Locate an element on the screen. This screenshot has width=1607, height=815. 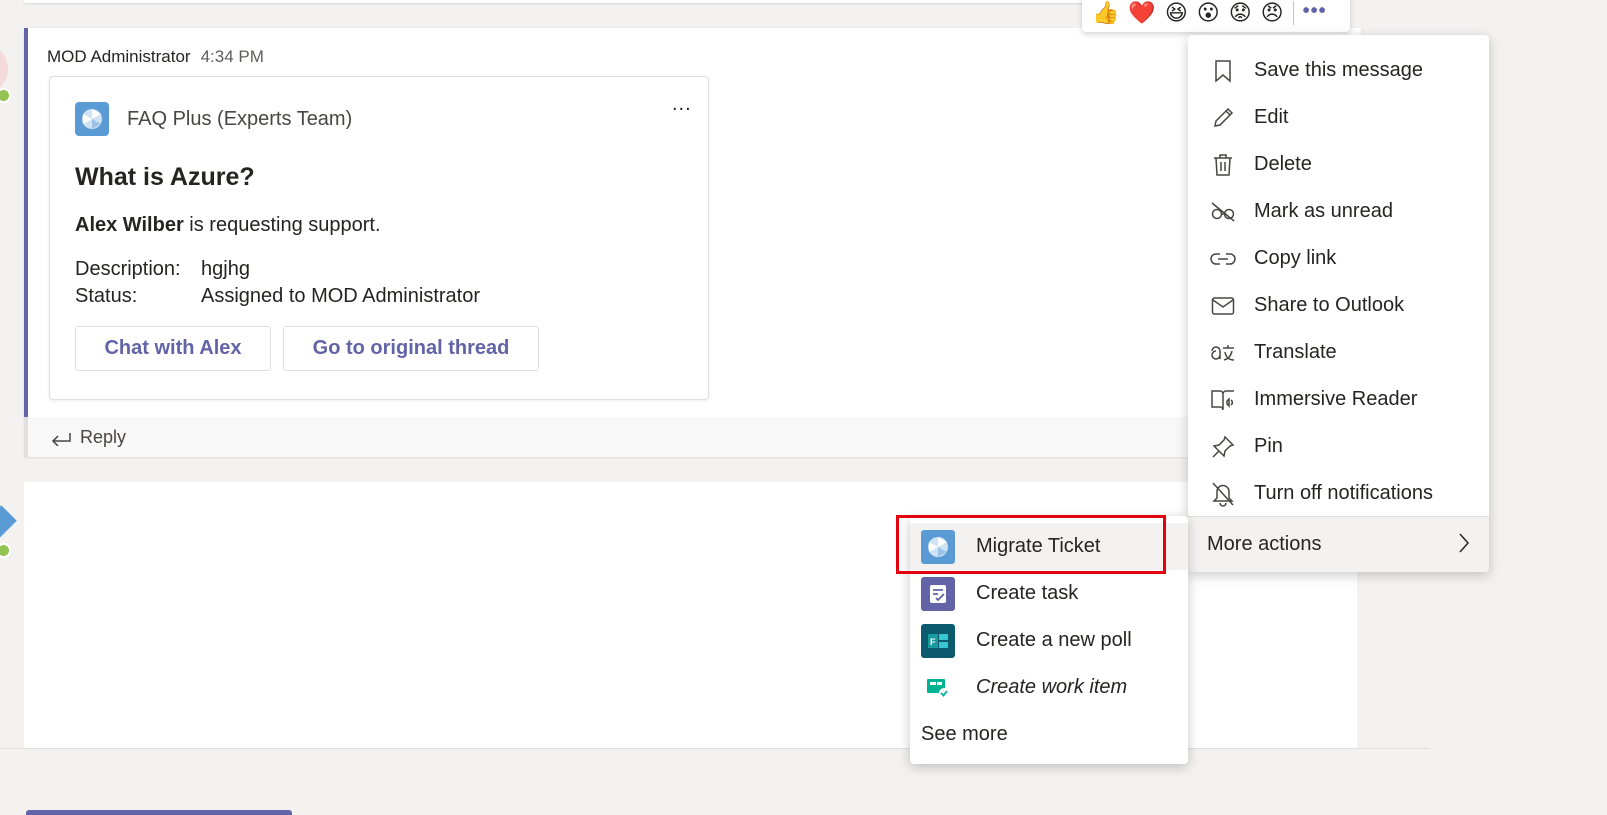
pin-icon is located at coordinates (1223, 447).